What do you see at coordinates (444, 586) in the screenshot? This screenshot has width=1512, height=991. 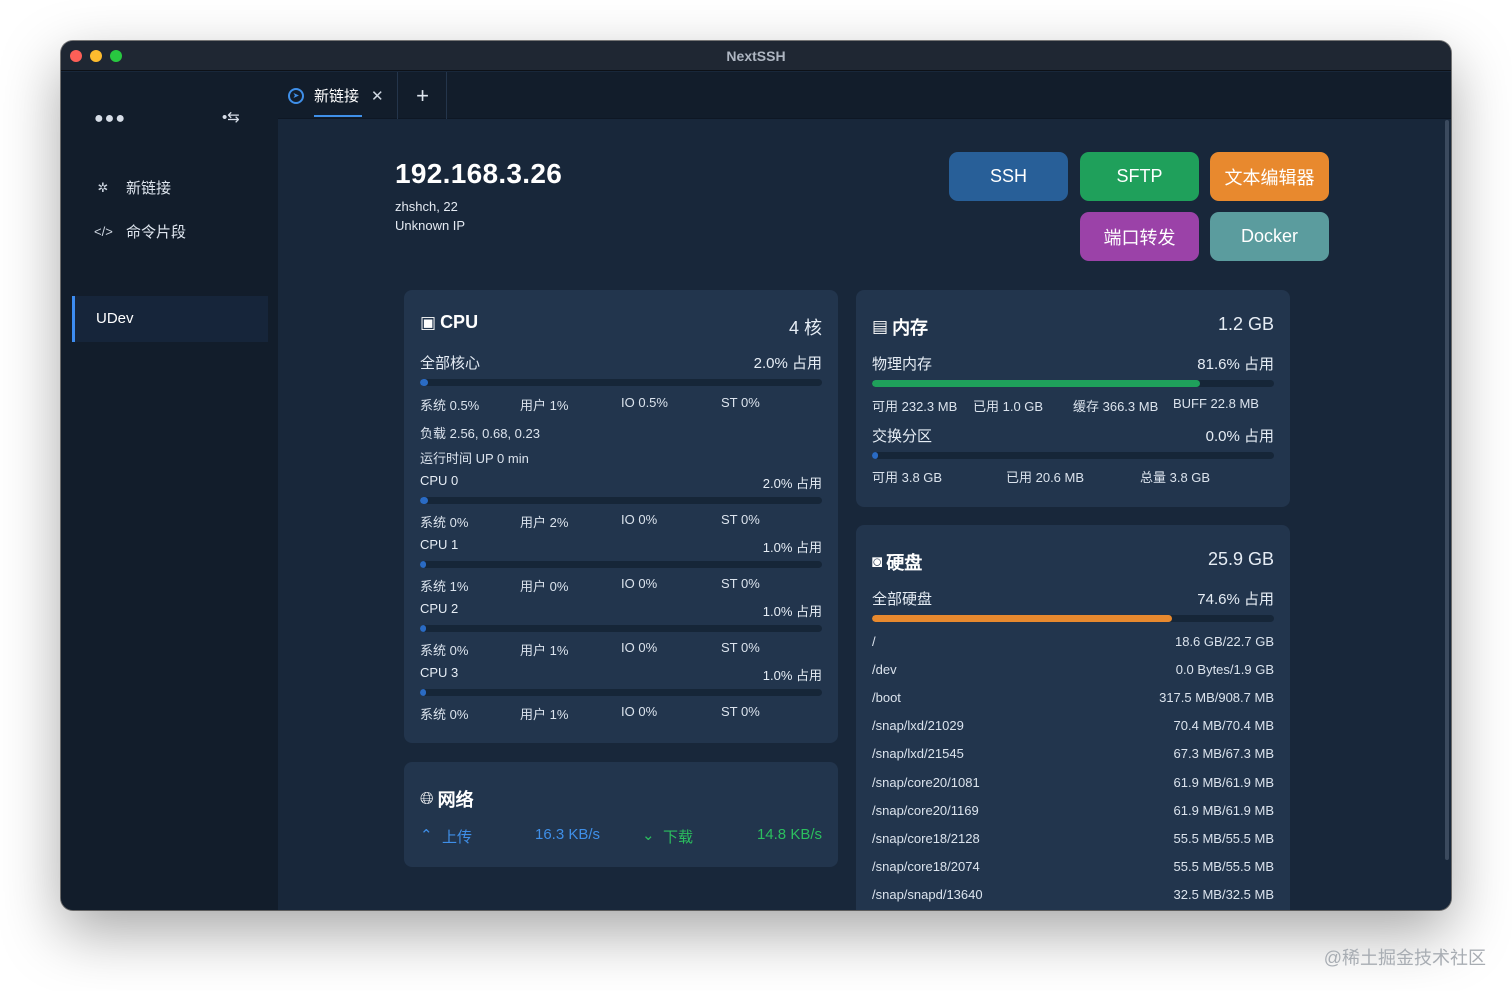 I see `stat-sys: 系统 1%` at bounding box center [444, 586].